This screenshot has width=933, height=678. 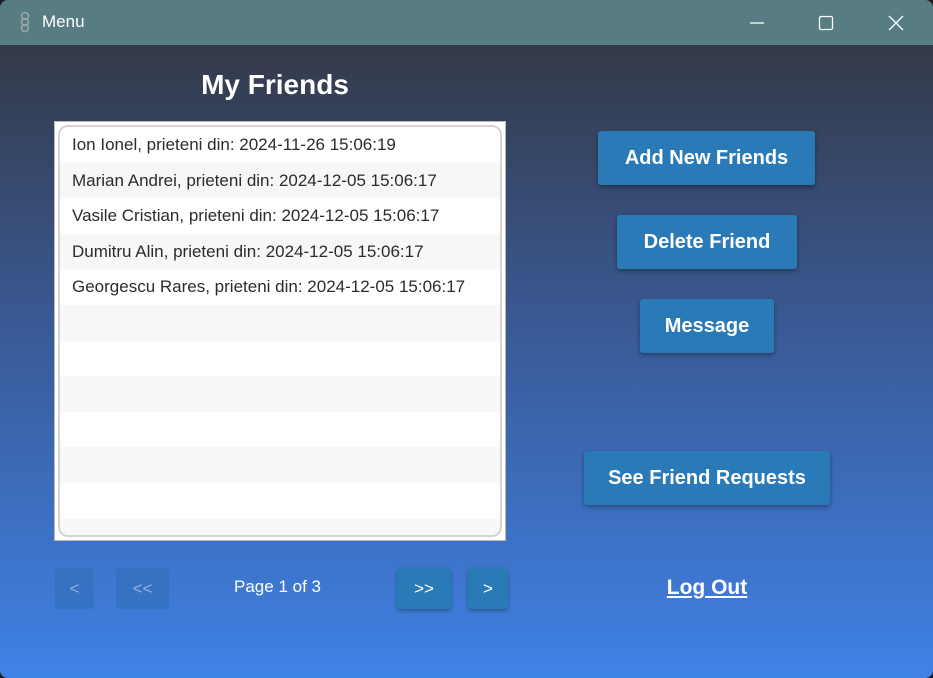 What do you see at coordinates (488, 588) in the screenshot?
I see `next-page-button: >` at bounding box center [488, 588].